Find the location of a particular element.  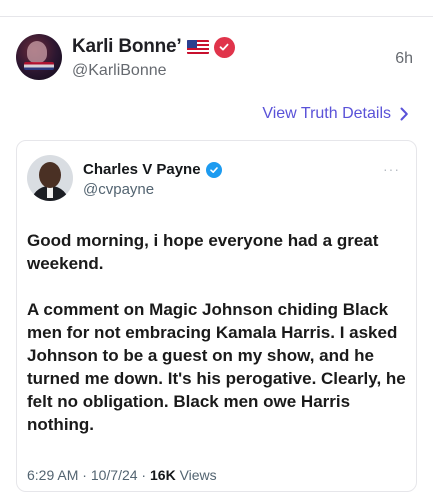

quoted-author-handle: @cvpayne is located at coordinates (118, 189).